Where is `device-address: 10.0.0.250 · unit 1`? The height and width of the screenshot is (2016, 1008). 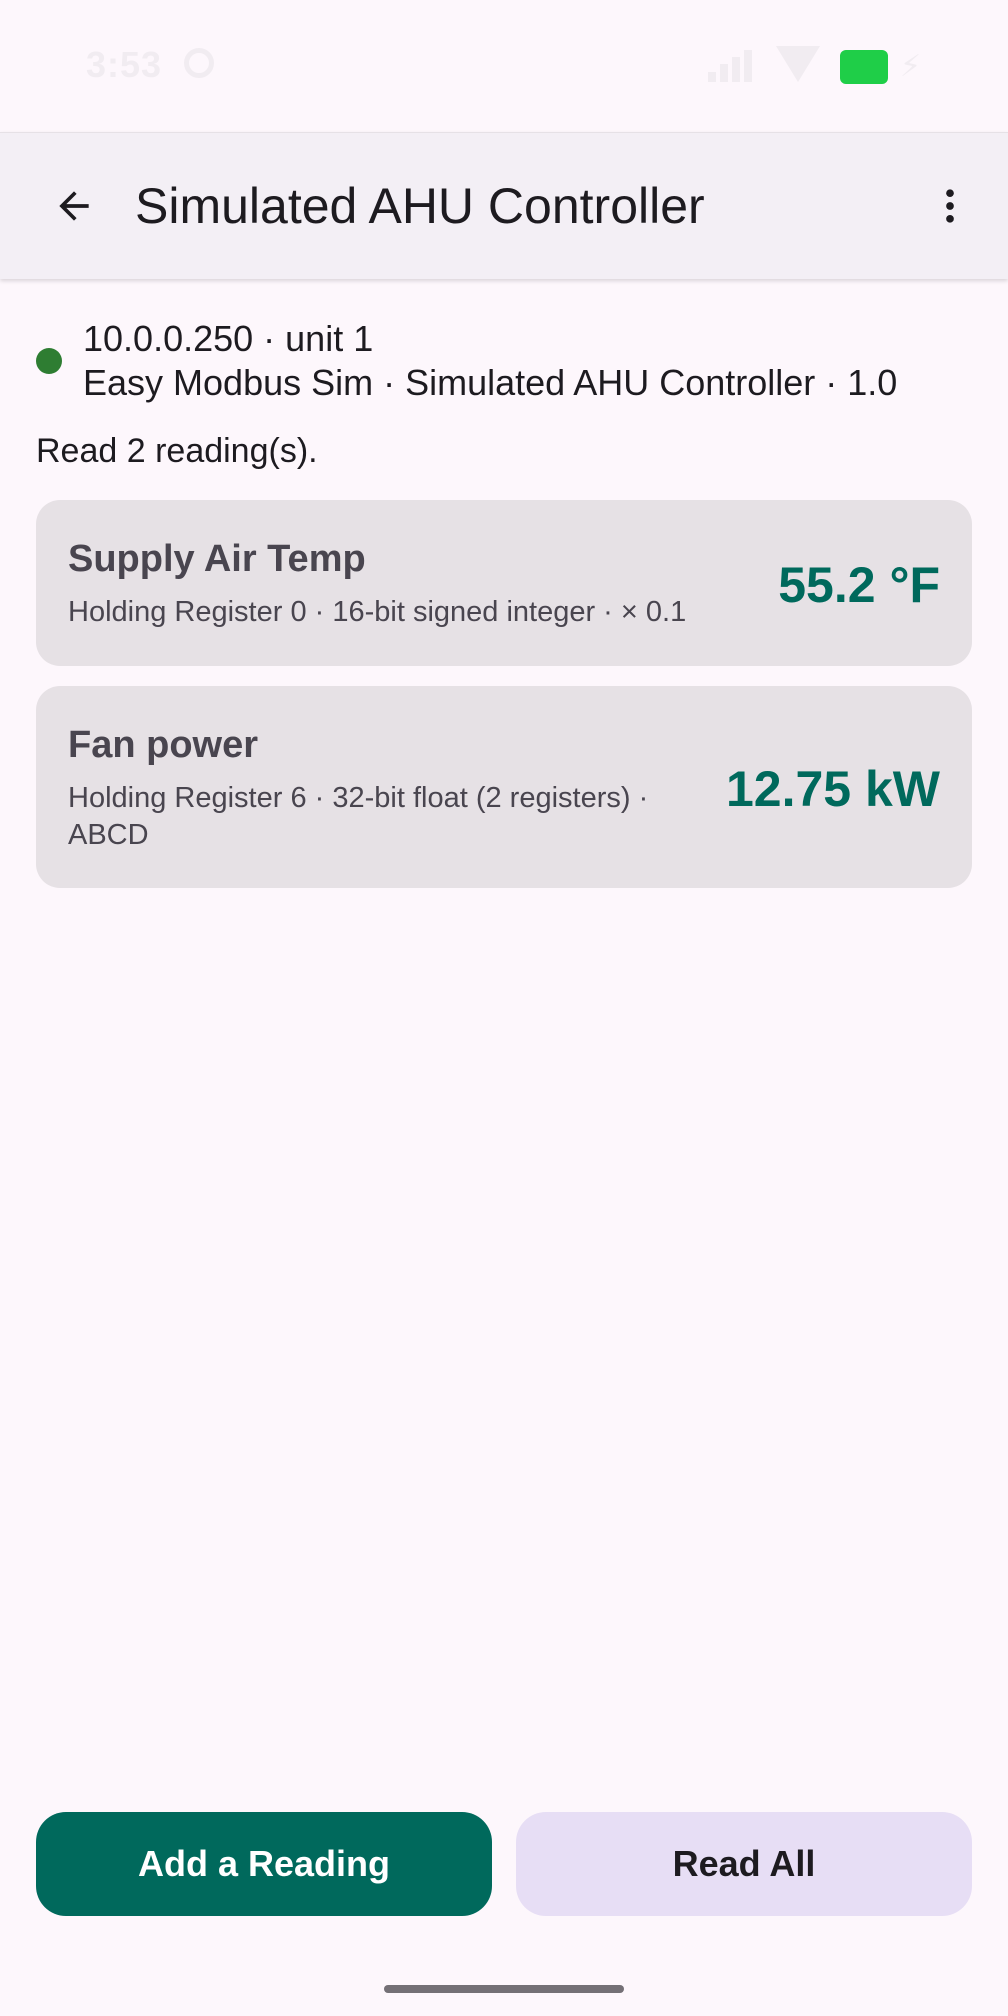
device-address: 10.0.0.250 · unit 1 is located at coordinates (228, 338).